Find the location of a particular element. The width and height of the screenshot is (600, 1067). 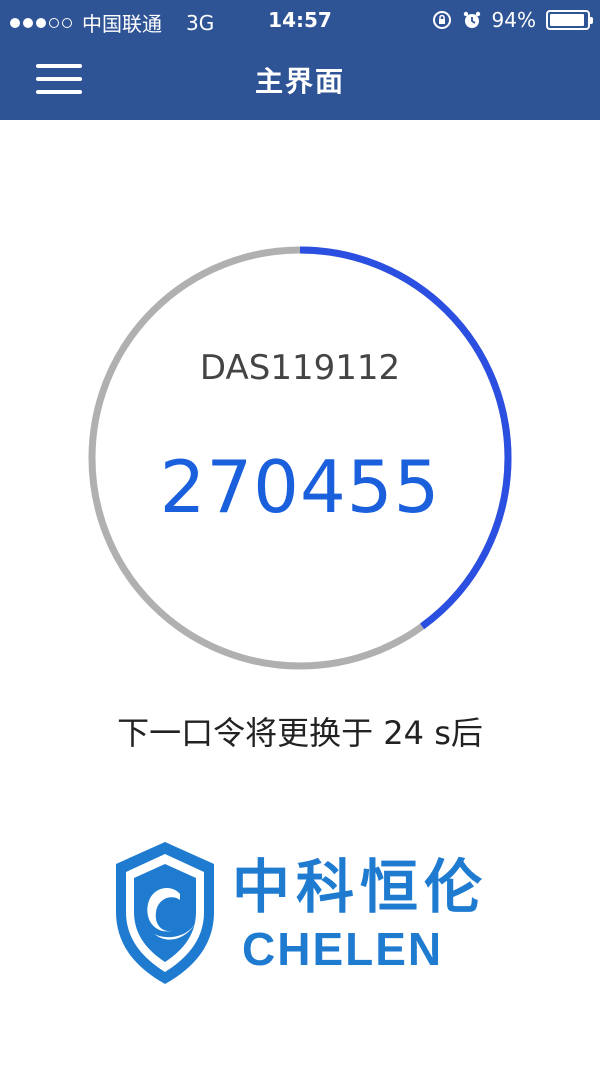

company-logo: 中科恒伦 CHELEN is located at coordinates (300, 913).